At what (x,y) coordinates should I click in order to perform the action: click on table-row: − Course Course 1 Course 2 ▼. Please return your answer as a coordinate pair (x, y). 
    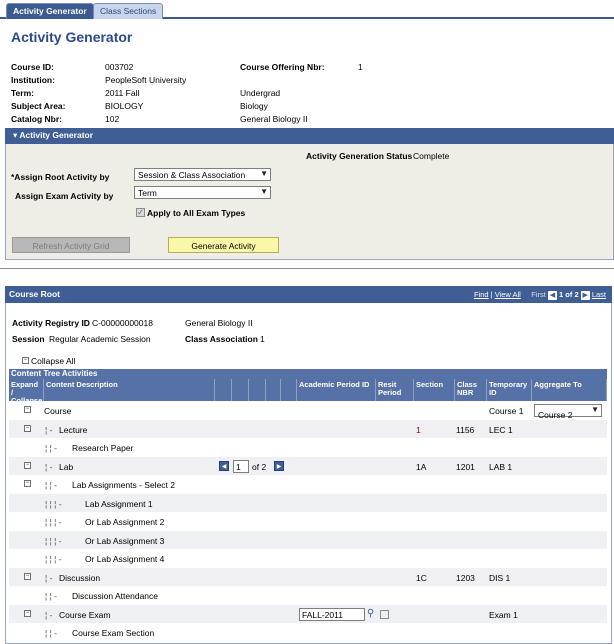
    Looking at the image, I should click on (308, 410).